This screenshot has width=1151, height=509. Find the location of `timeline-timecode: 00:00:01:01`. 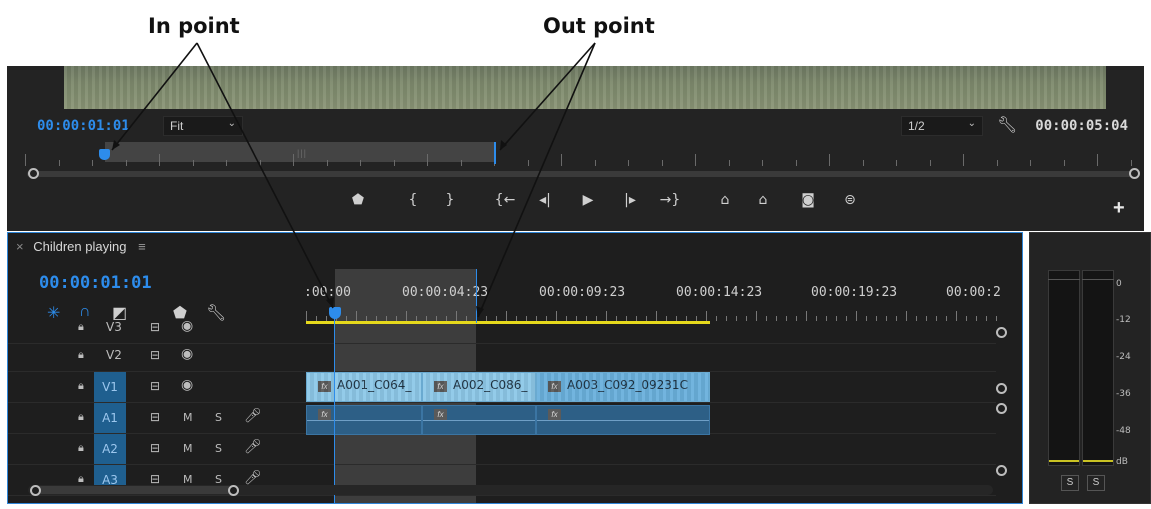

timeline-timecode: 00:00:01:01 is located at coordinates (95, 283).